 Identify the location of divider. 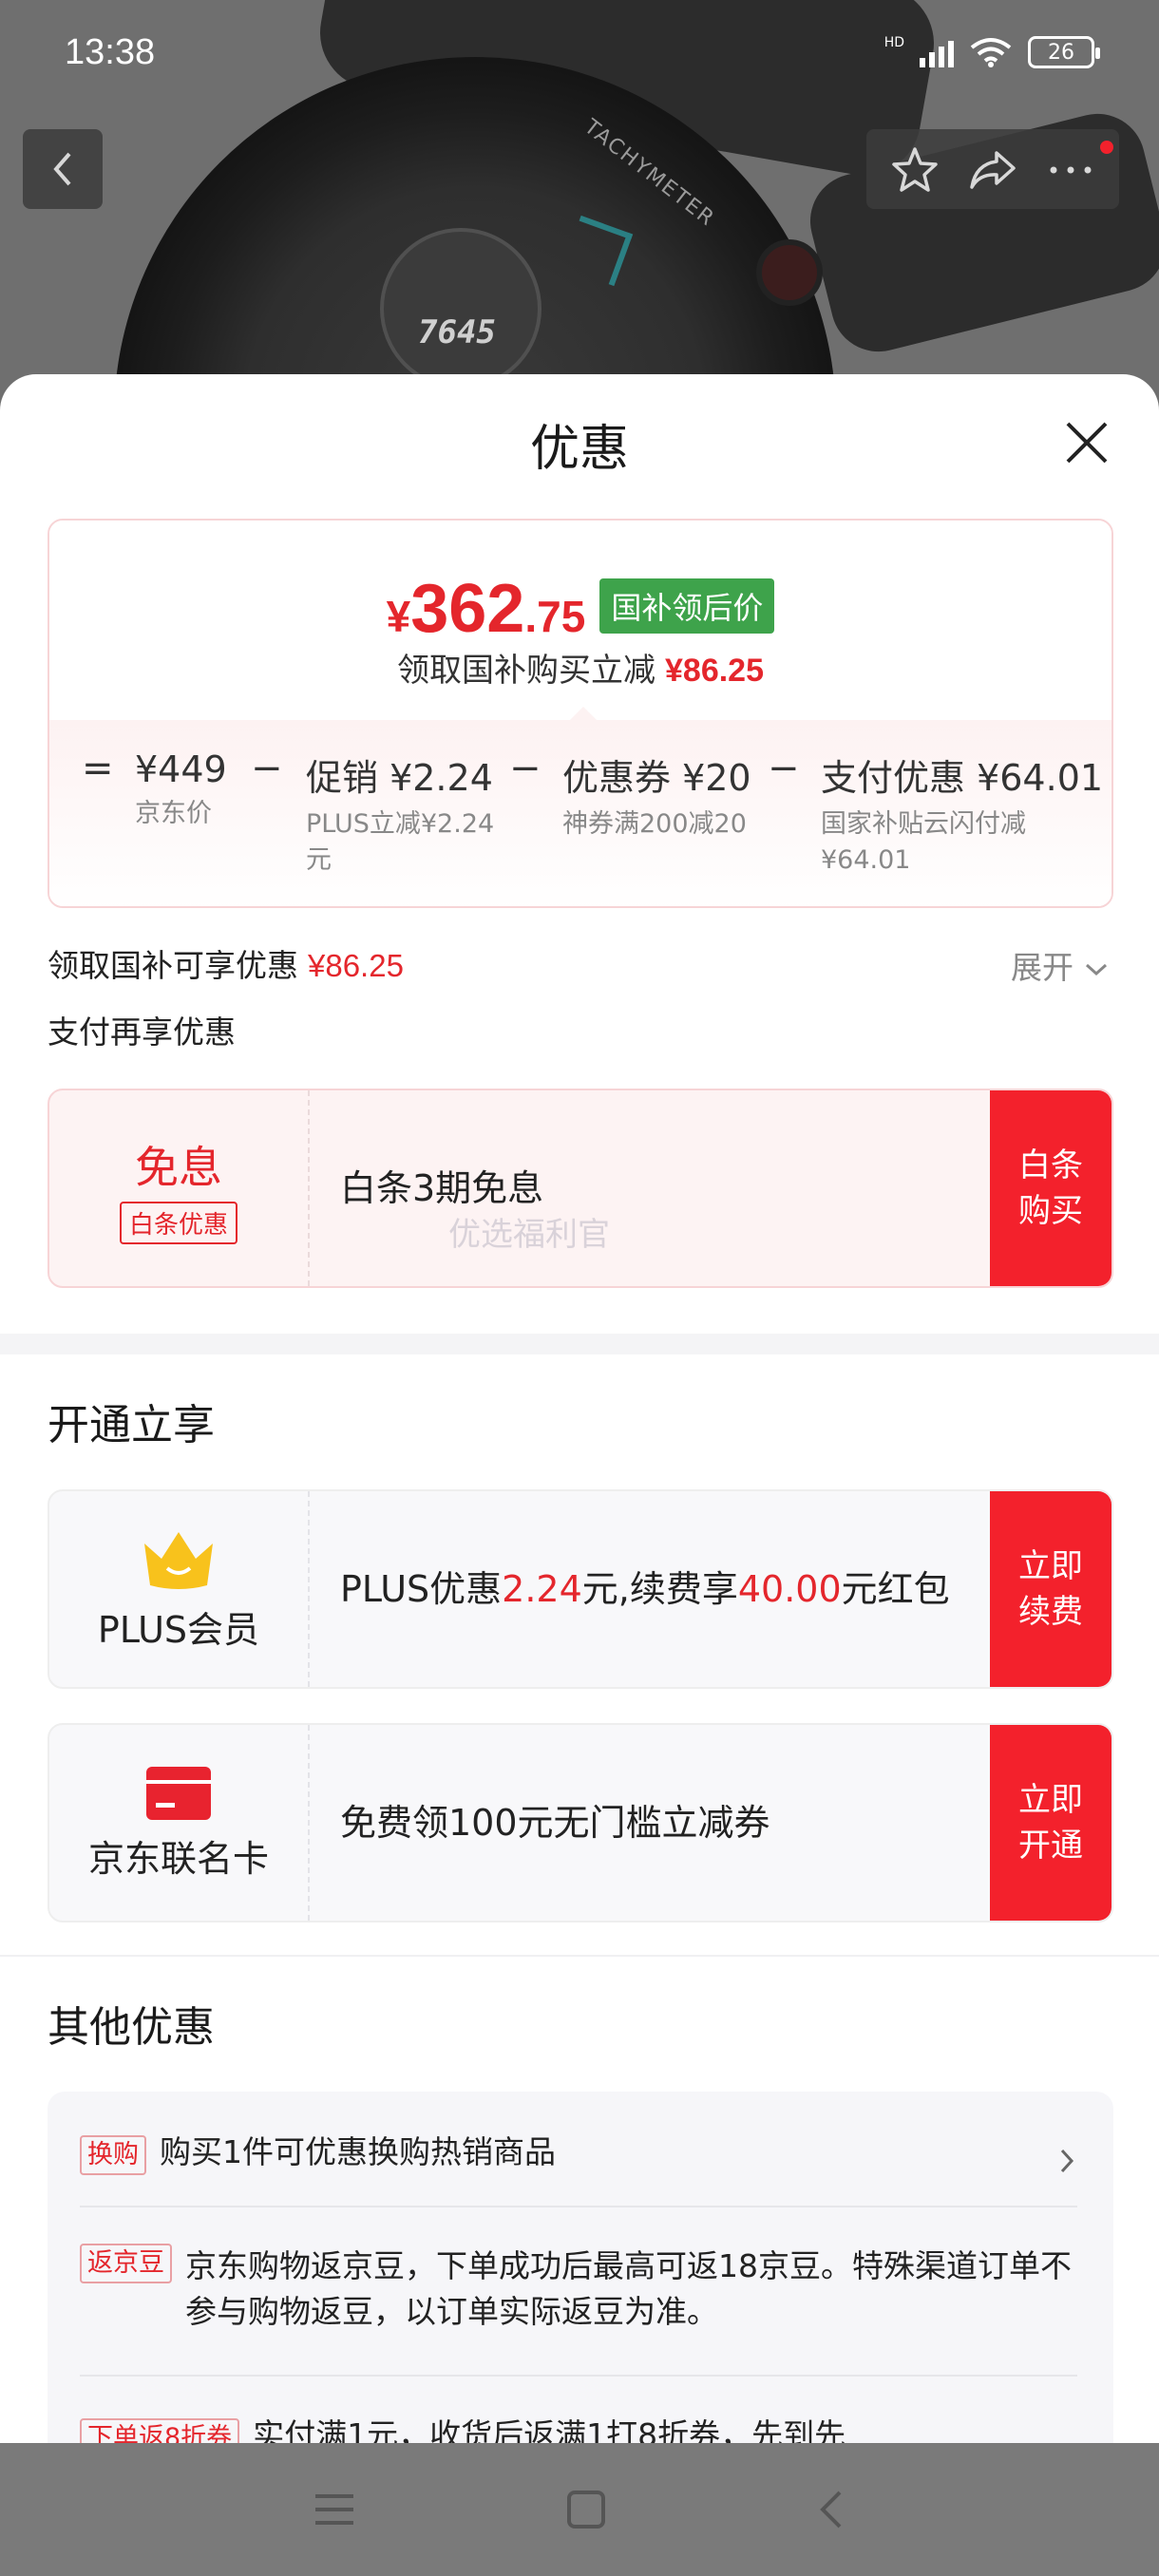
(579, 1956).